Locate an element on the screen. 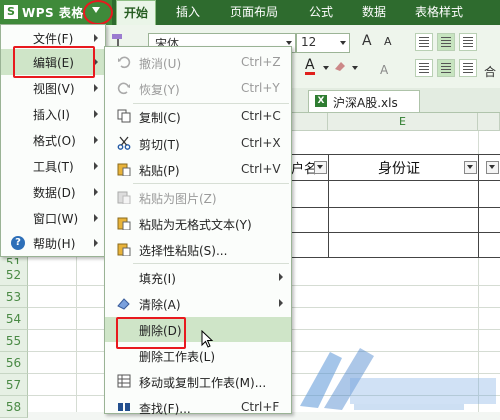 Image resolution: width=500 pixels, height=420 pixels. tab-table-style: 表格样式 is located at coordinates (439, 12).